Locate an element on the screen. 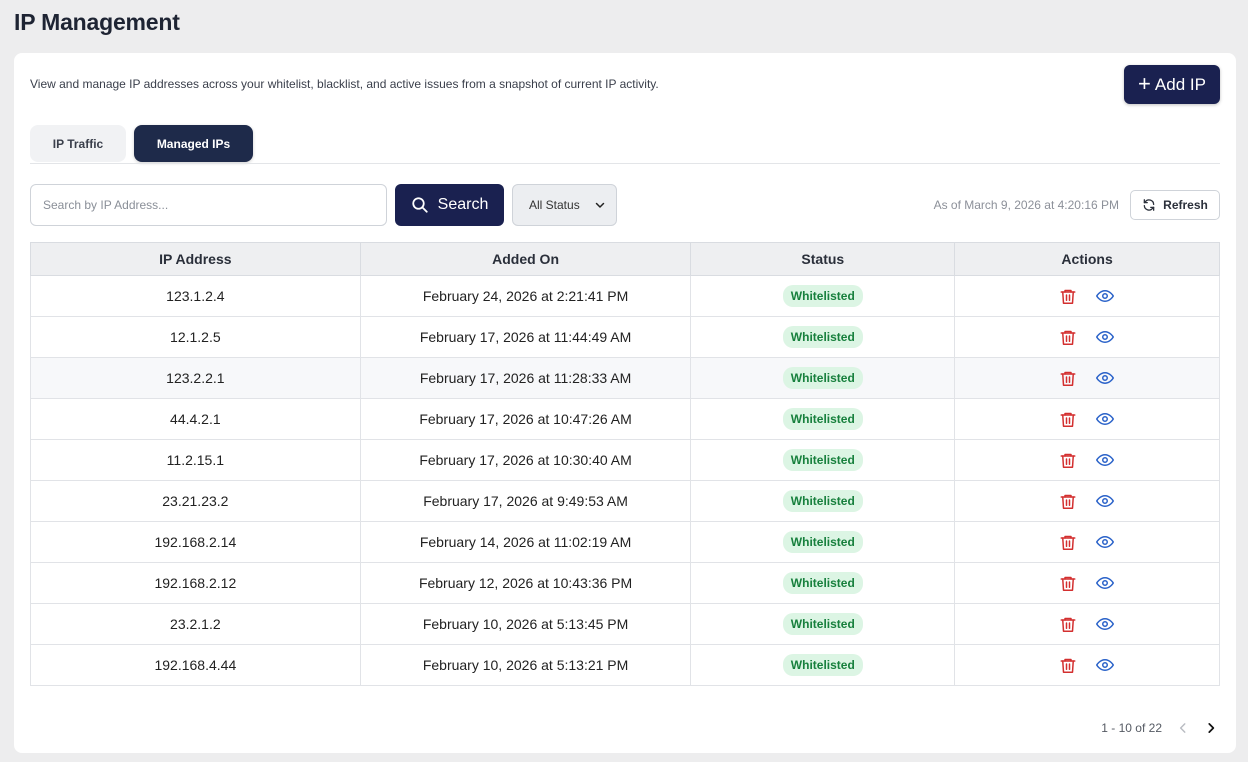  added-on-cell: February 14, 2026 at 11:02:19 AM is located at coordinates (525, 542).